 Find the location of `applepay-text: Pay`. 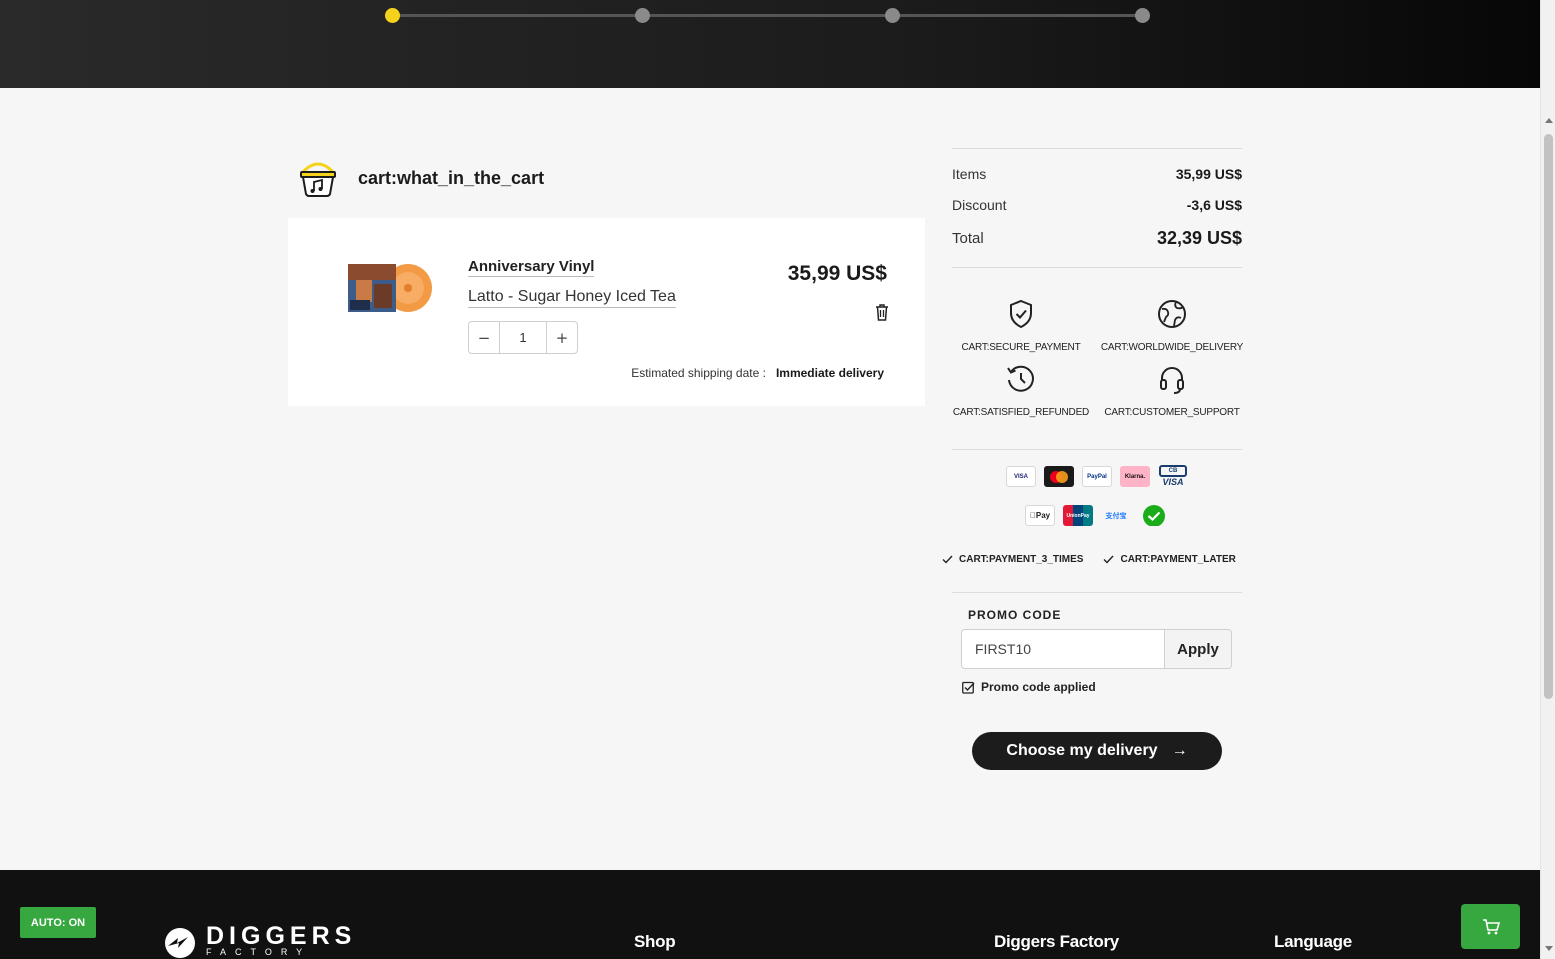

applepay-text: Pay is located at coordinates (1041, 515).